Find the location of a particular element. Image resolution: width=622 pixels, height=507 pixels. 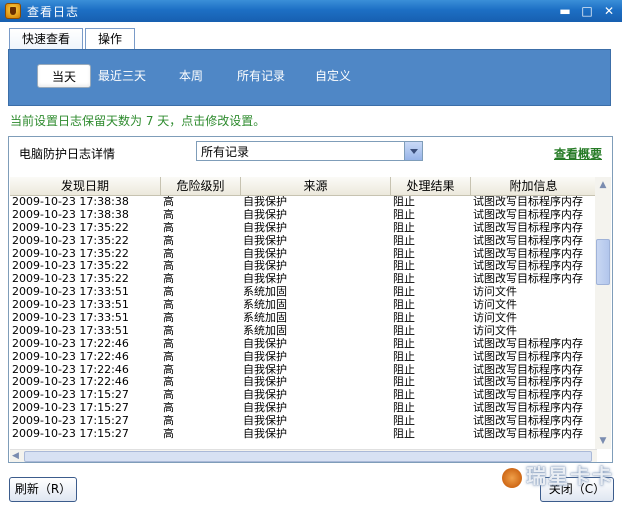

column-header-date: 发现日期 is located at coordinates (85, 186).